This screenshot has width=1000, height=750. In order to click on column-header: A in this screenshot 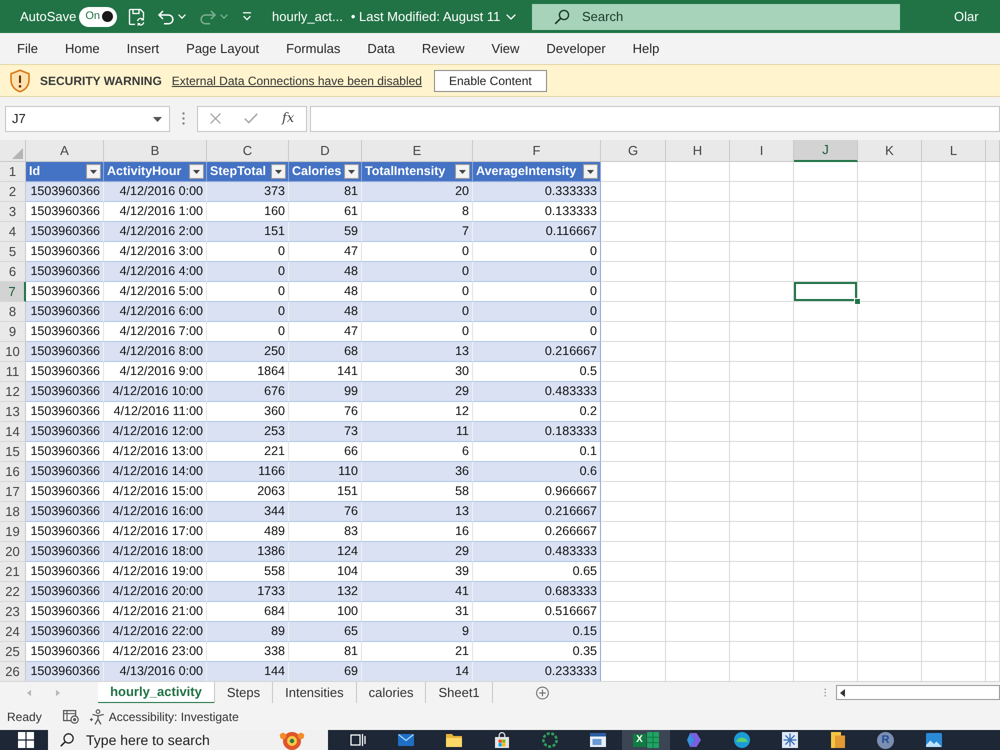, I will do `click(65, 151)`.